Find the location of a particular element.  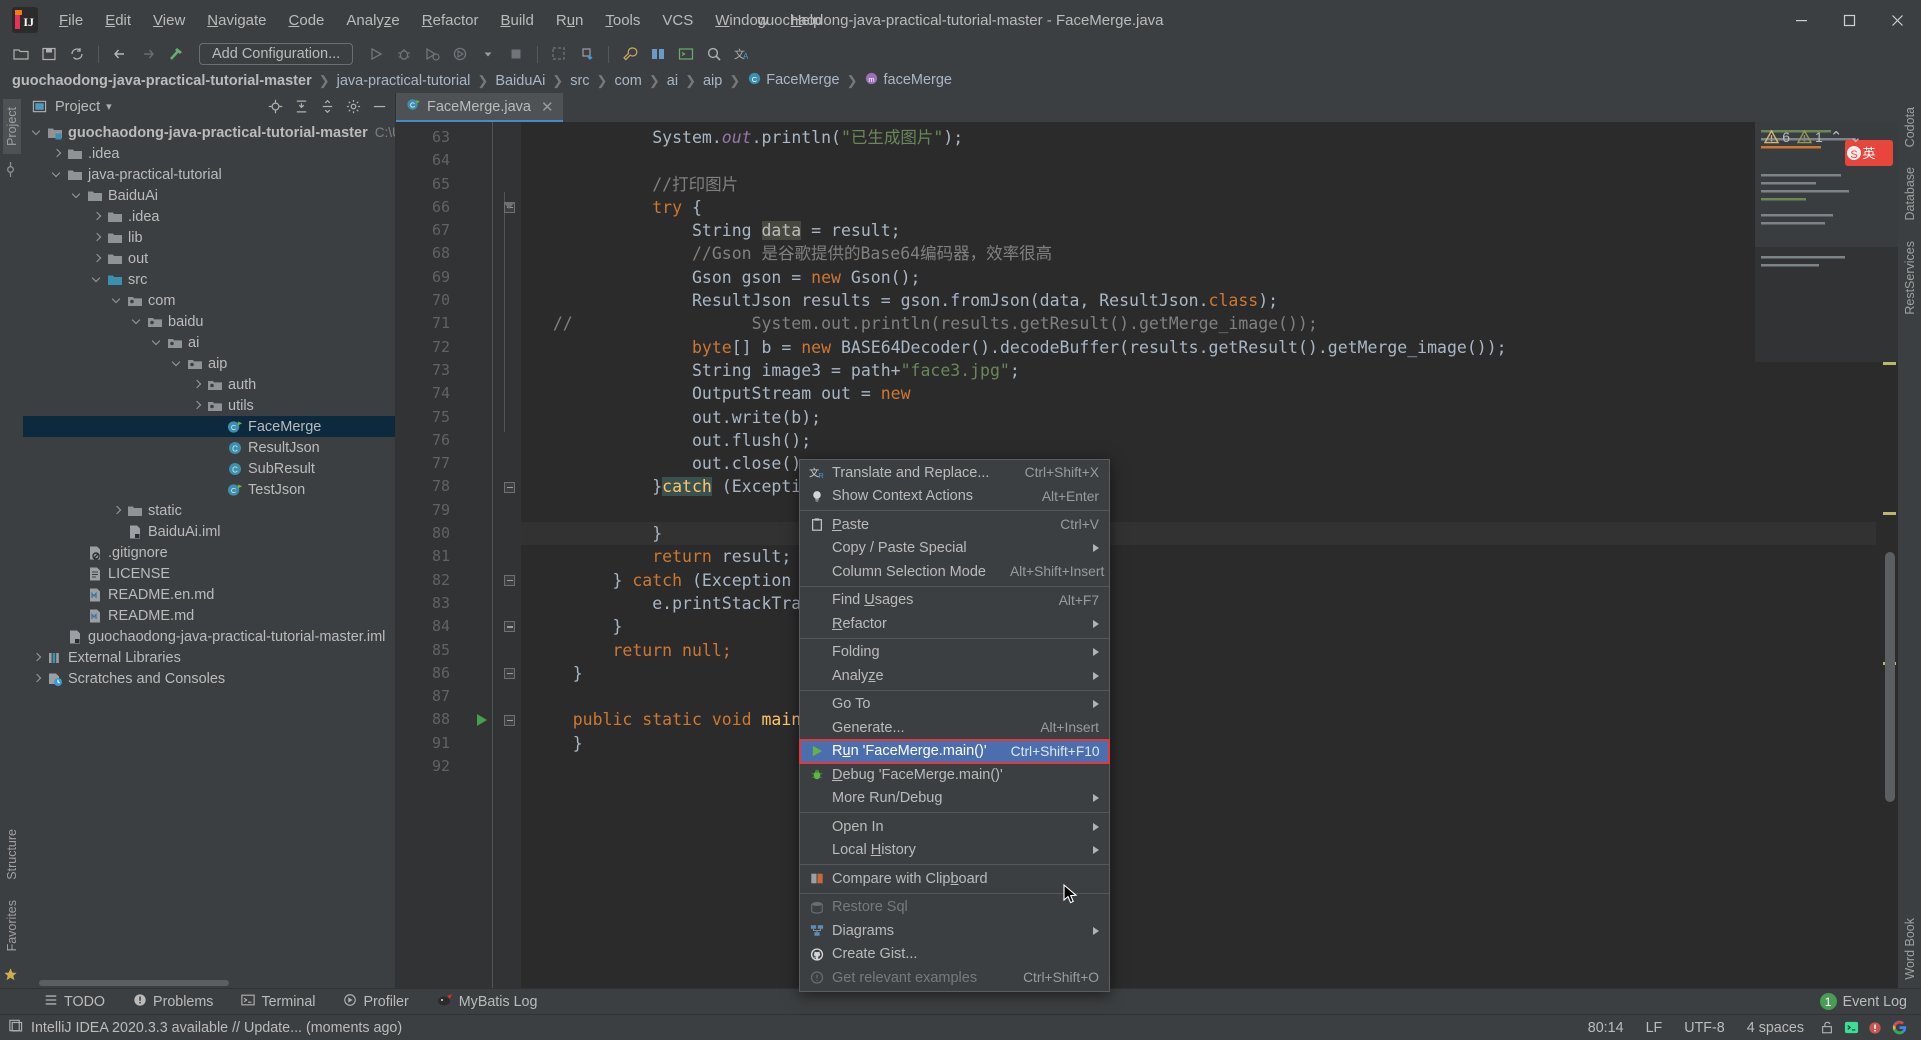

context-menu-item-generate: Generate... Alt+Insert is located at coordinates (954, 728).